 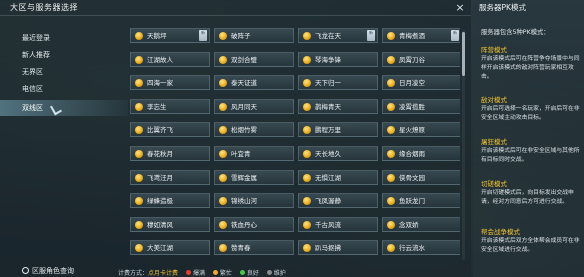 I want to click on server-button: 天长地久, so click(x=338, y=153).